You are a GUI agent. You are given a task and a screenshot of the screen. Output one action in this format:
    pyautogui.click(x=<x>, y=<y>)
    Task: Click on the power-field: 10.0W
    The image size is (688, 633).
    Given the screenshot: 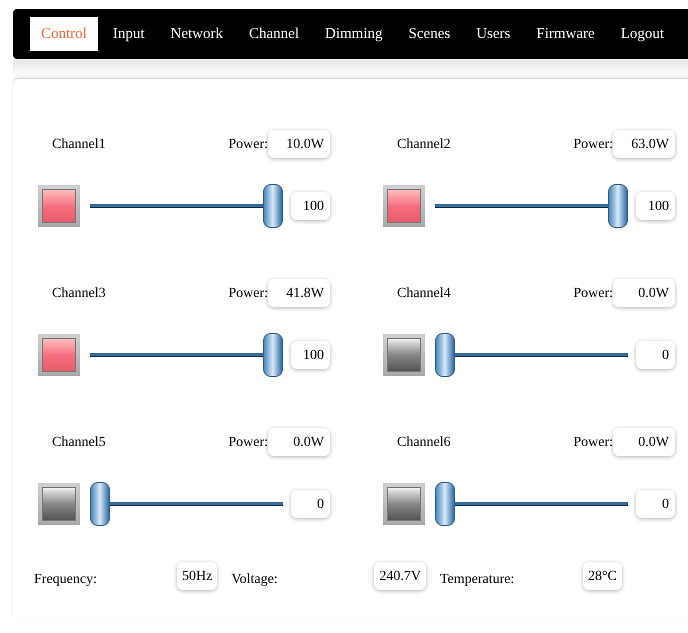 What is the action you would take?
    pyautogui.click(x=299, y=144)
    